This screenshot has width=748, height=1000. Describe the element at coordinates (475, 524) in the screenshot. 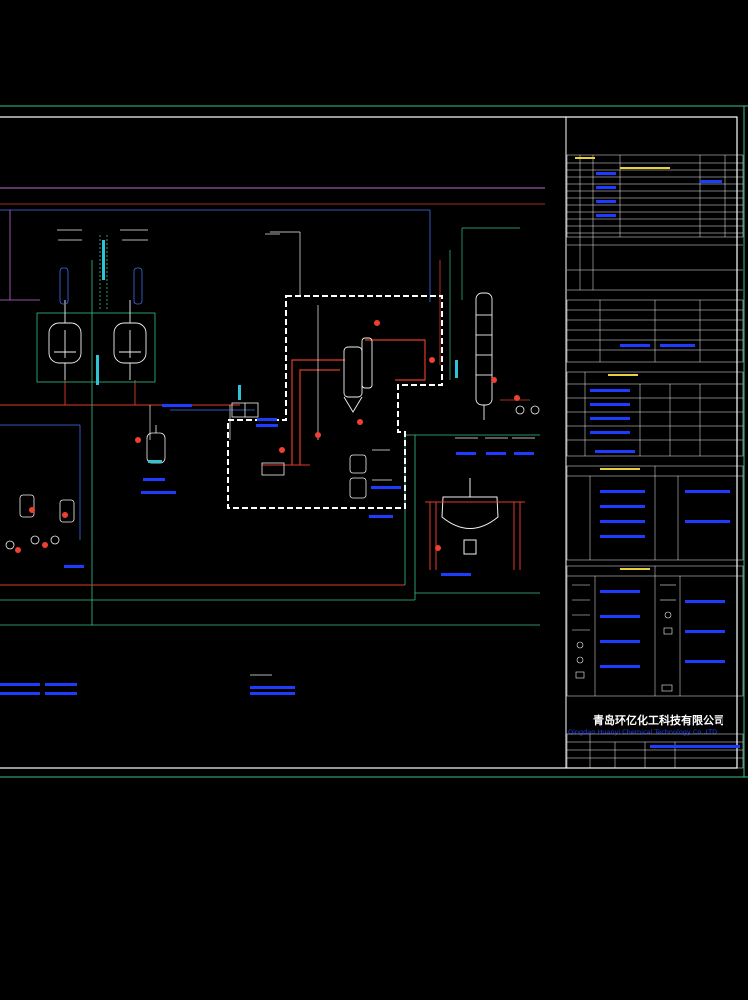

I see `dryer` at that location.